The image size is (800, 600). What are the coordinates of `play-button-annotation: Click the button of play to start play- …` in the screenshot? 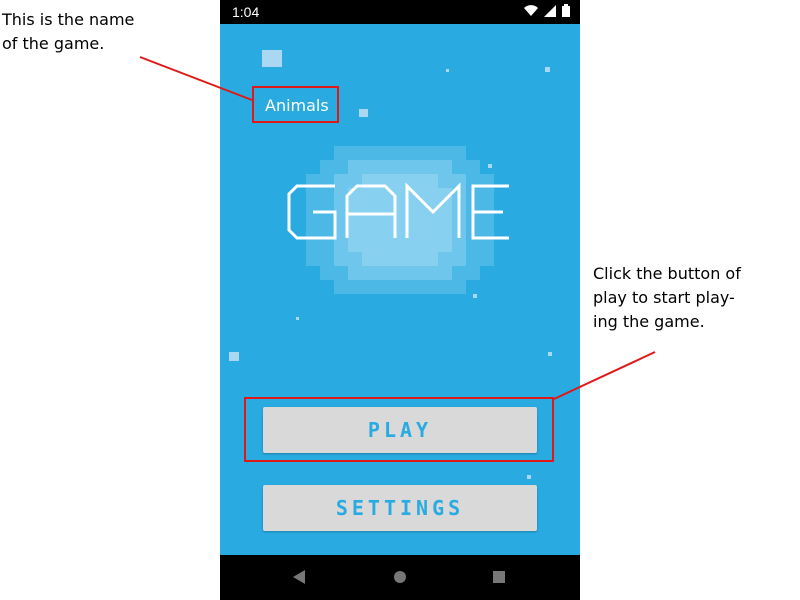 It's located at (667, 297).